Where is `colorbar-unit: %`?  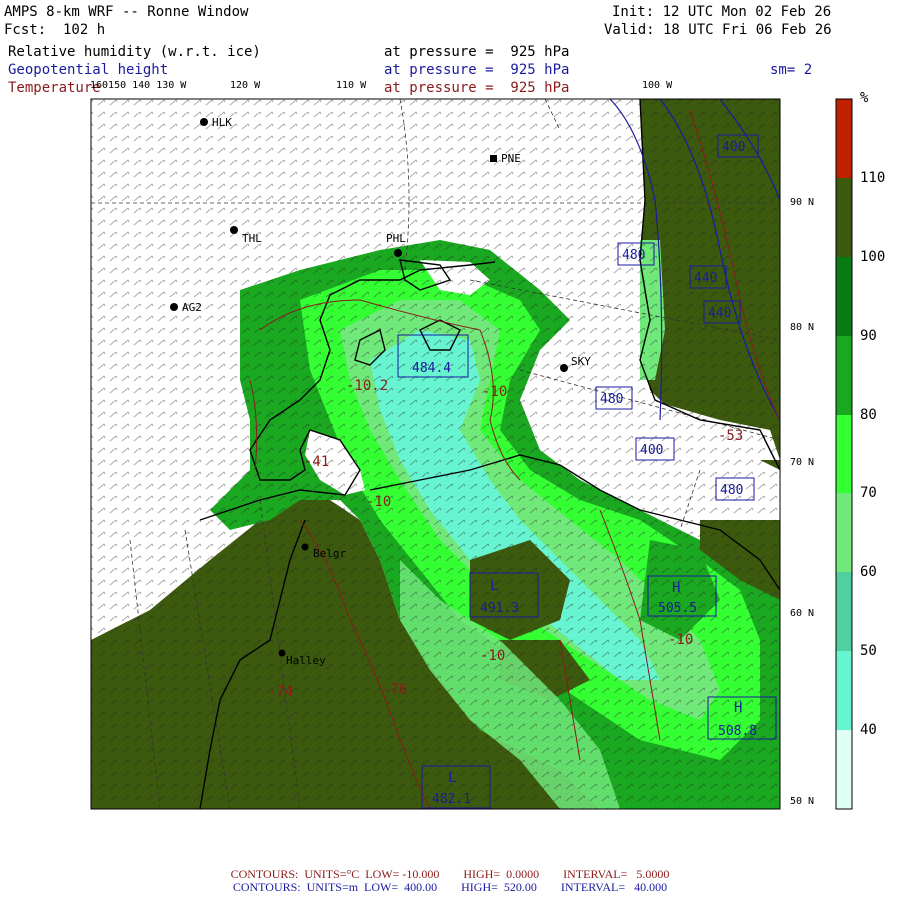 colorbar-unit: % is located at coordinates (864, 98).